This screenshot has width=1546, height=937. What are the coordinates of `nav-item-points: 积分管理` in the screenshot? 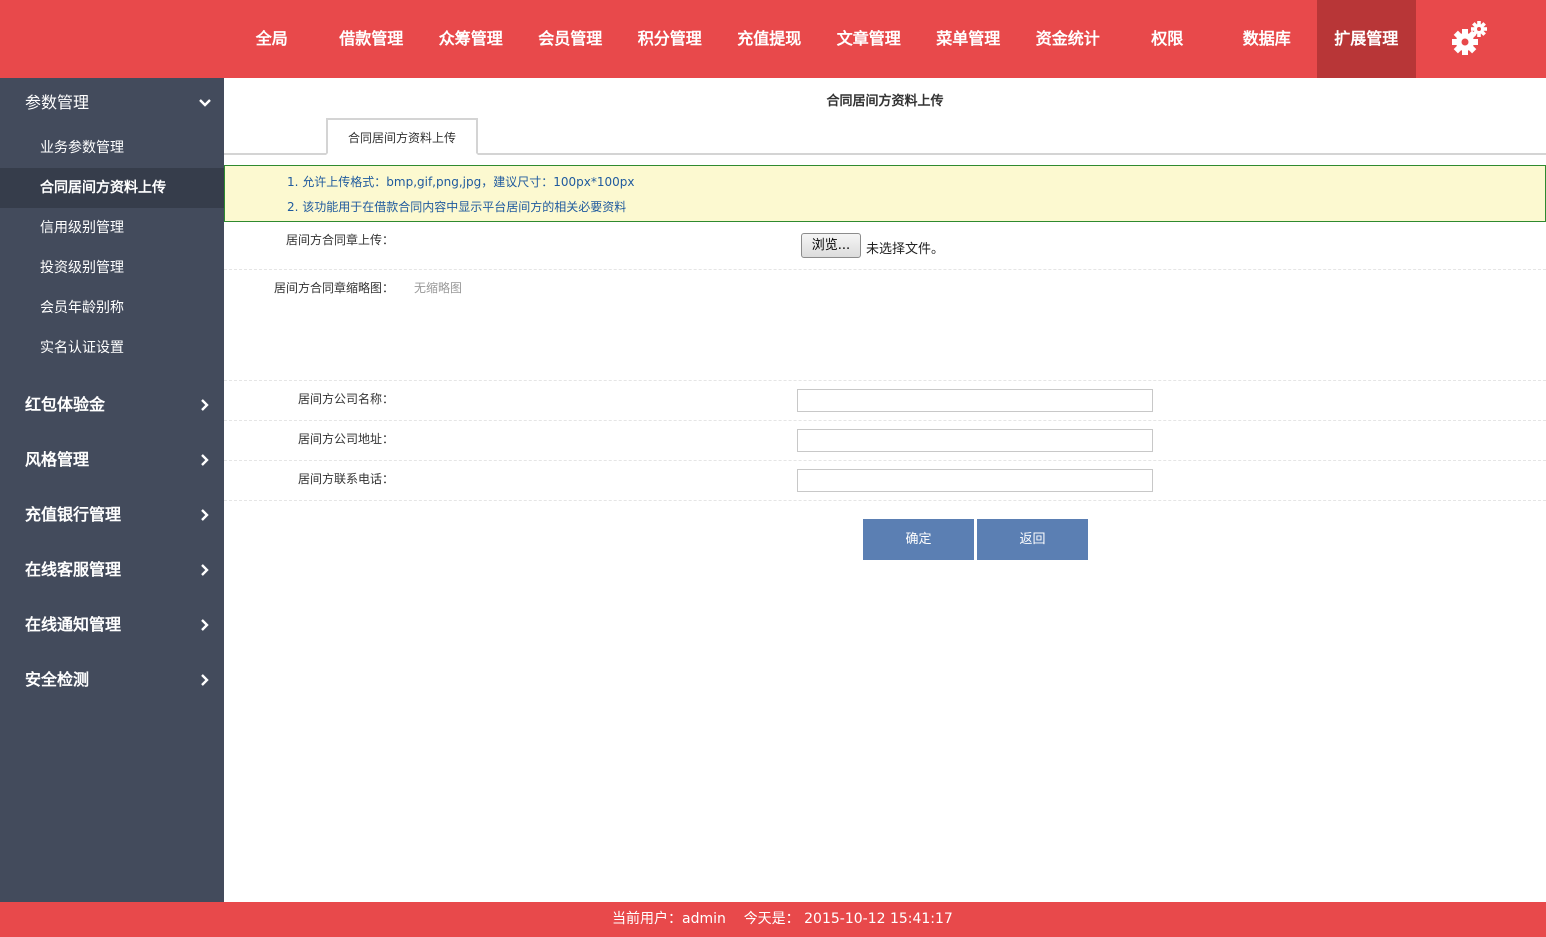 It's located at (670, 39).